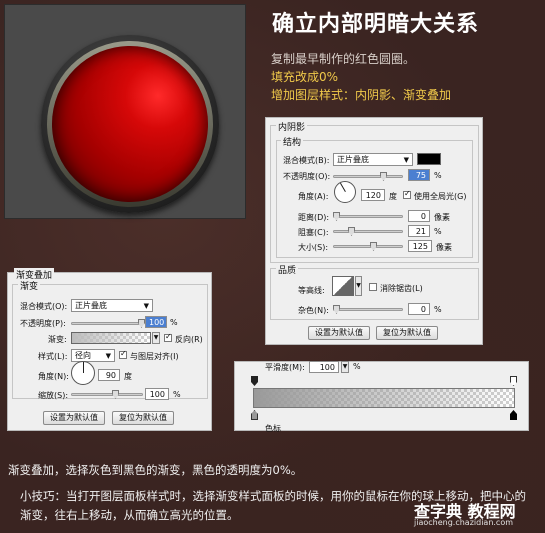 This screenshot has height=533, width=545. What do you see at coordinates (419, 175) in the screenshot?
I see `opacity-input: 75` at bounding box center [419, 175].